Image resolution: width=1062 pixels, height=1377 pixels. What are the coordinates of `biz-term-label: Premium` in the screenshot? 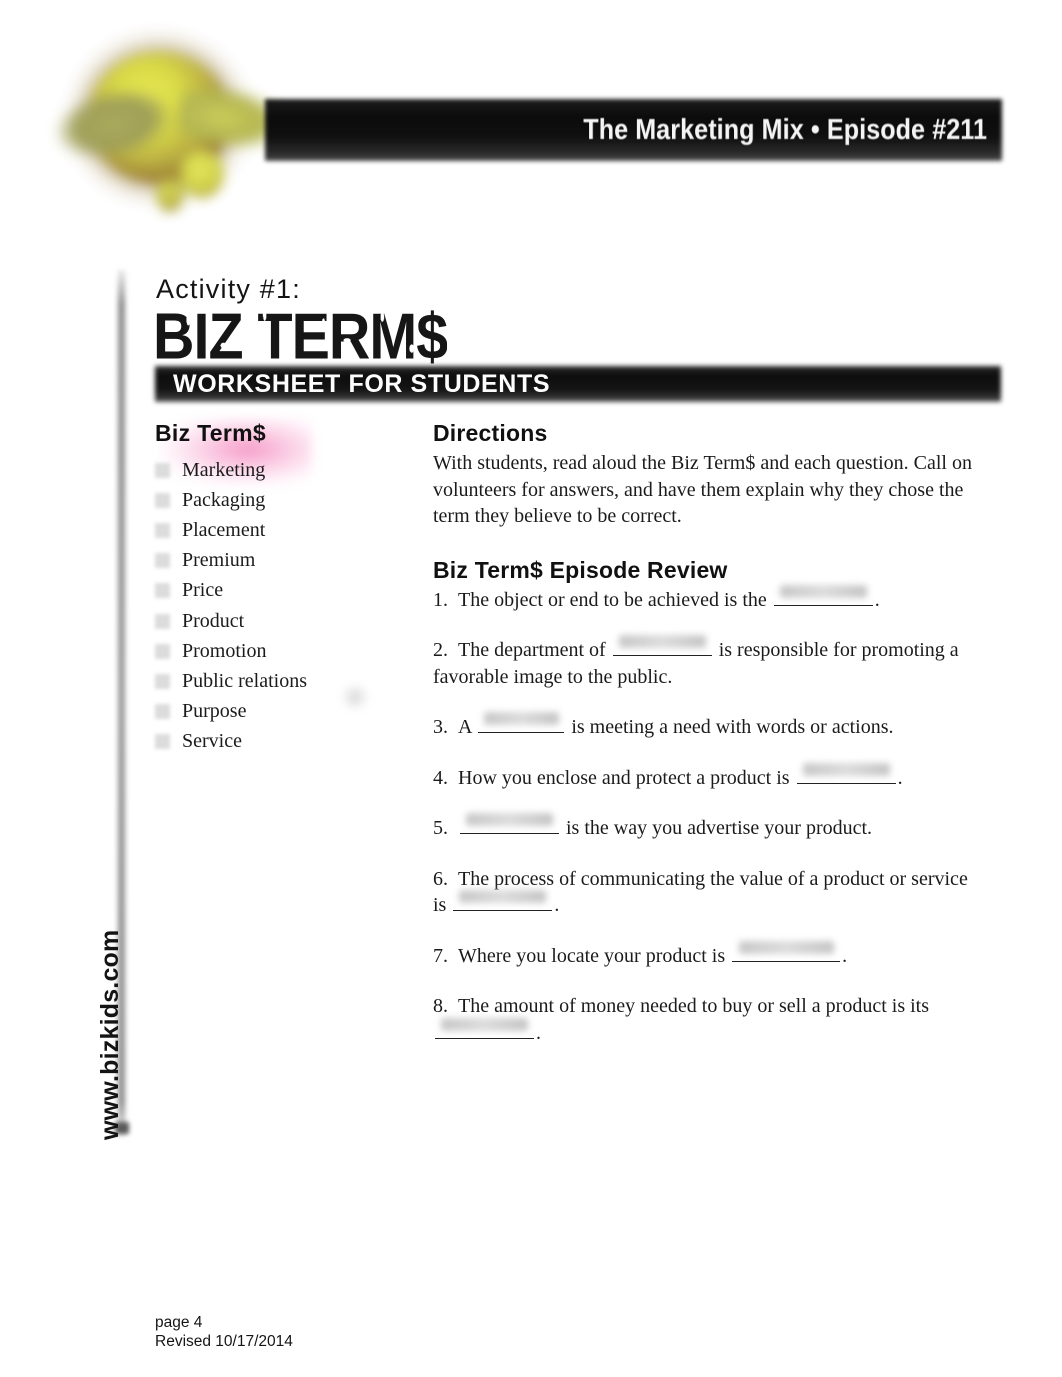 It's located at (219, 560).